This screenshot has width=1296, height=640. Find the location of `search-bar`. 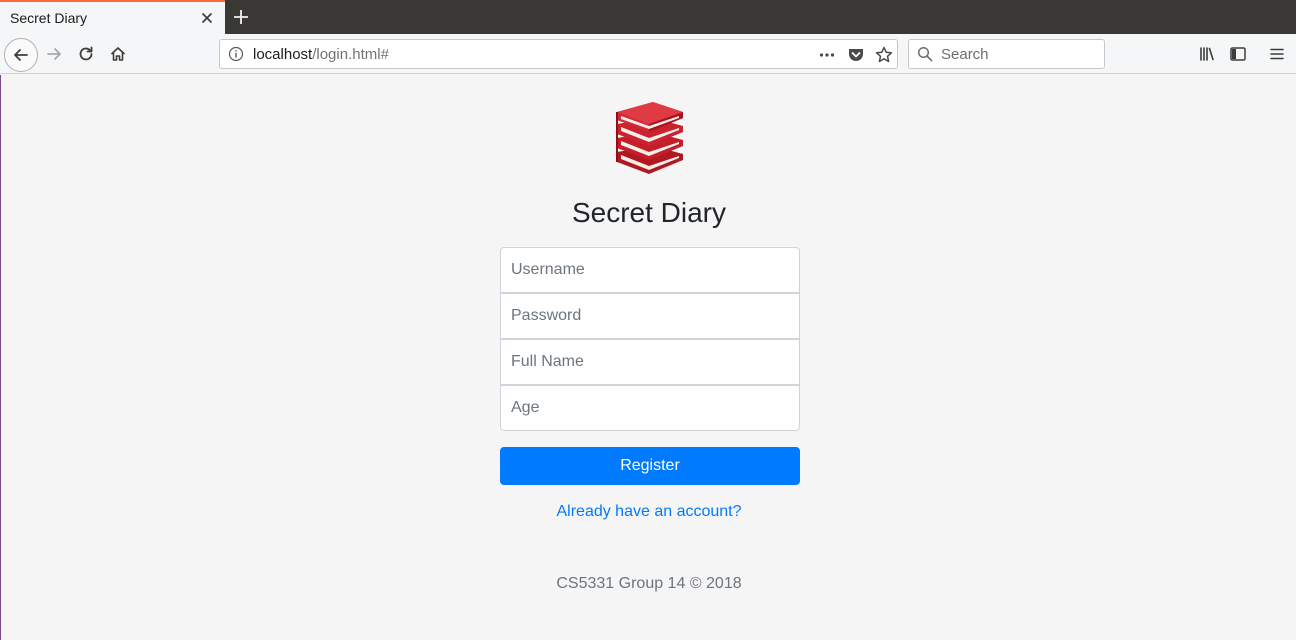

search-bar is located at coordinates (1006, 54).